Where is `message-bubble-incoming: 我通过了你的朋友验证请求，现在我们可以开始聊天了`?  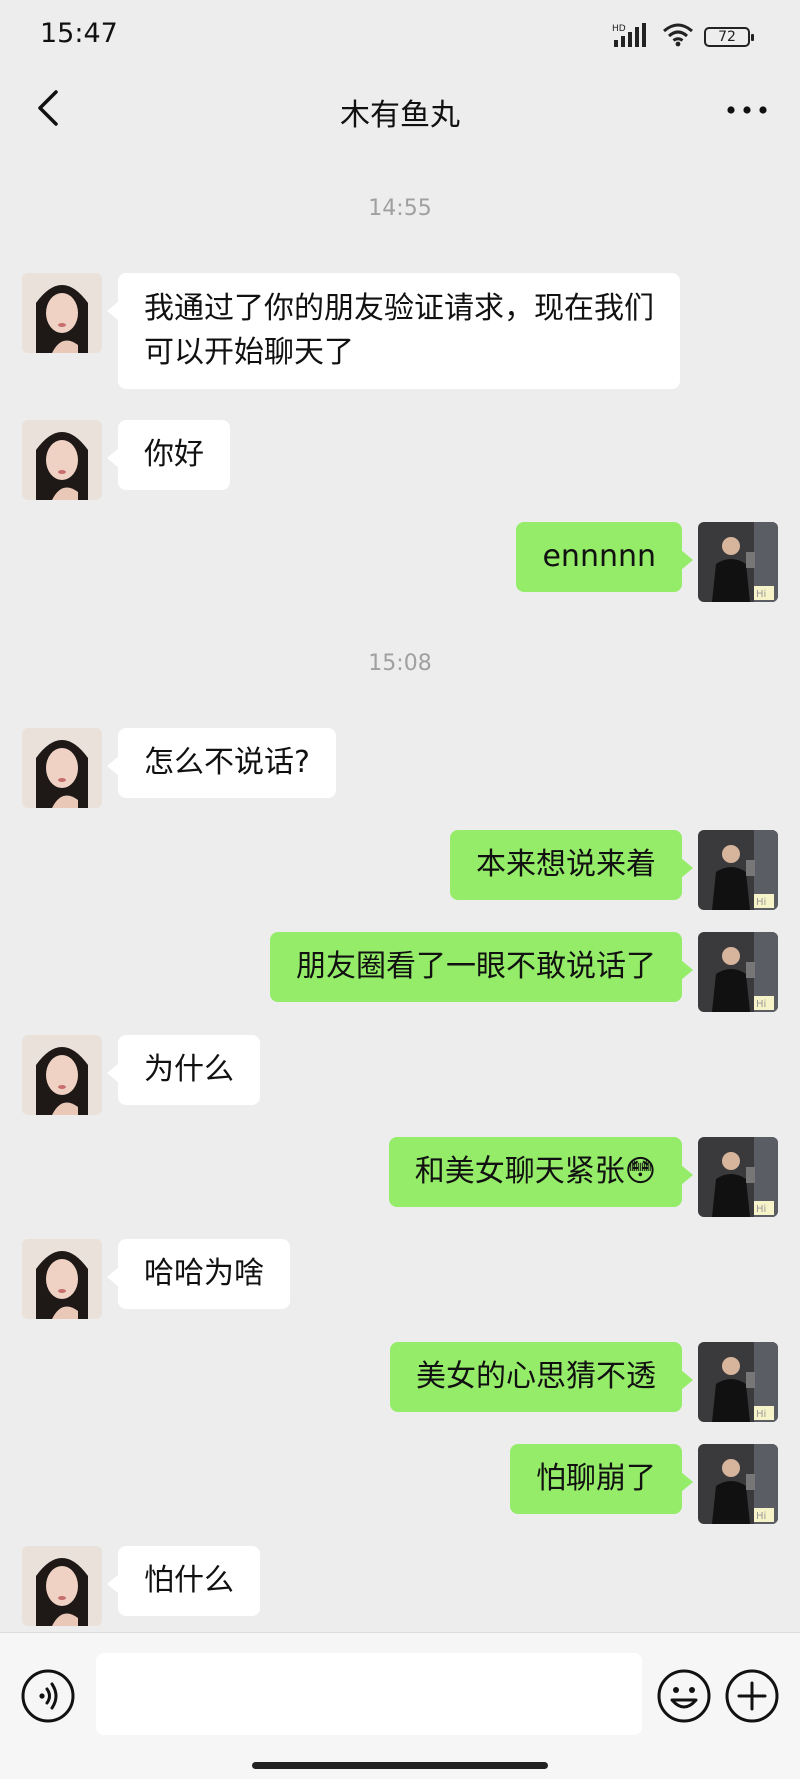
message-bubble-incoming: 我通过了你的朋友验证请求，现在我们可以开始聊天了 is located at coordinates (393, 331).